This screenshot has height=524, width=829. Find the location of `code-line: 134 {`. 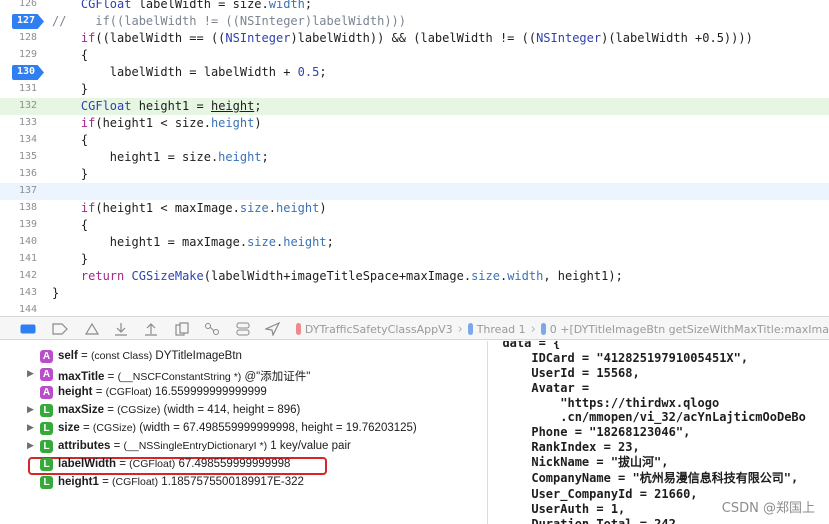

code-line: 134 { is located at coordinates (414, 140).